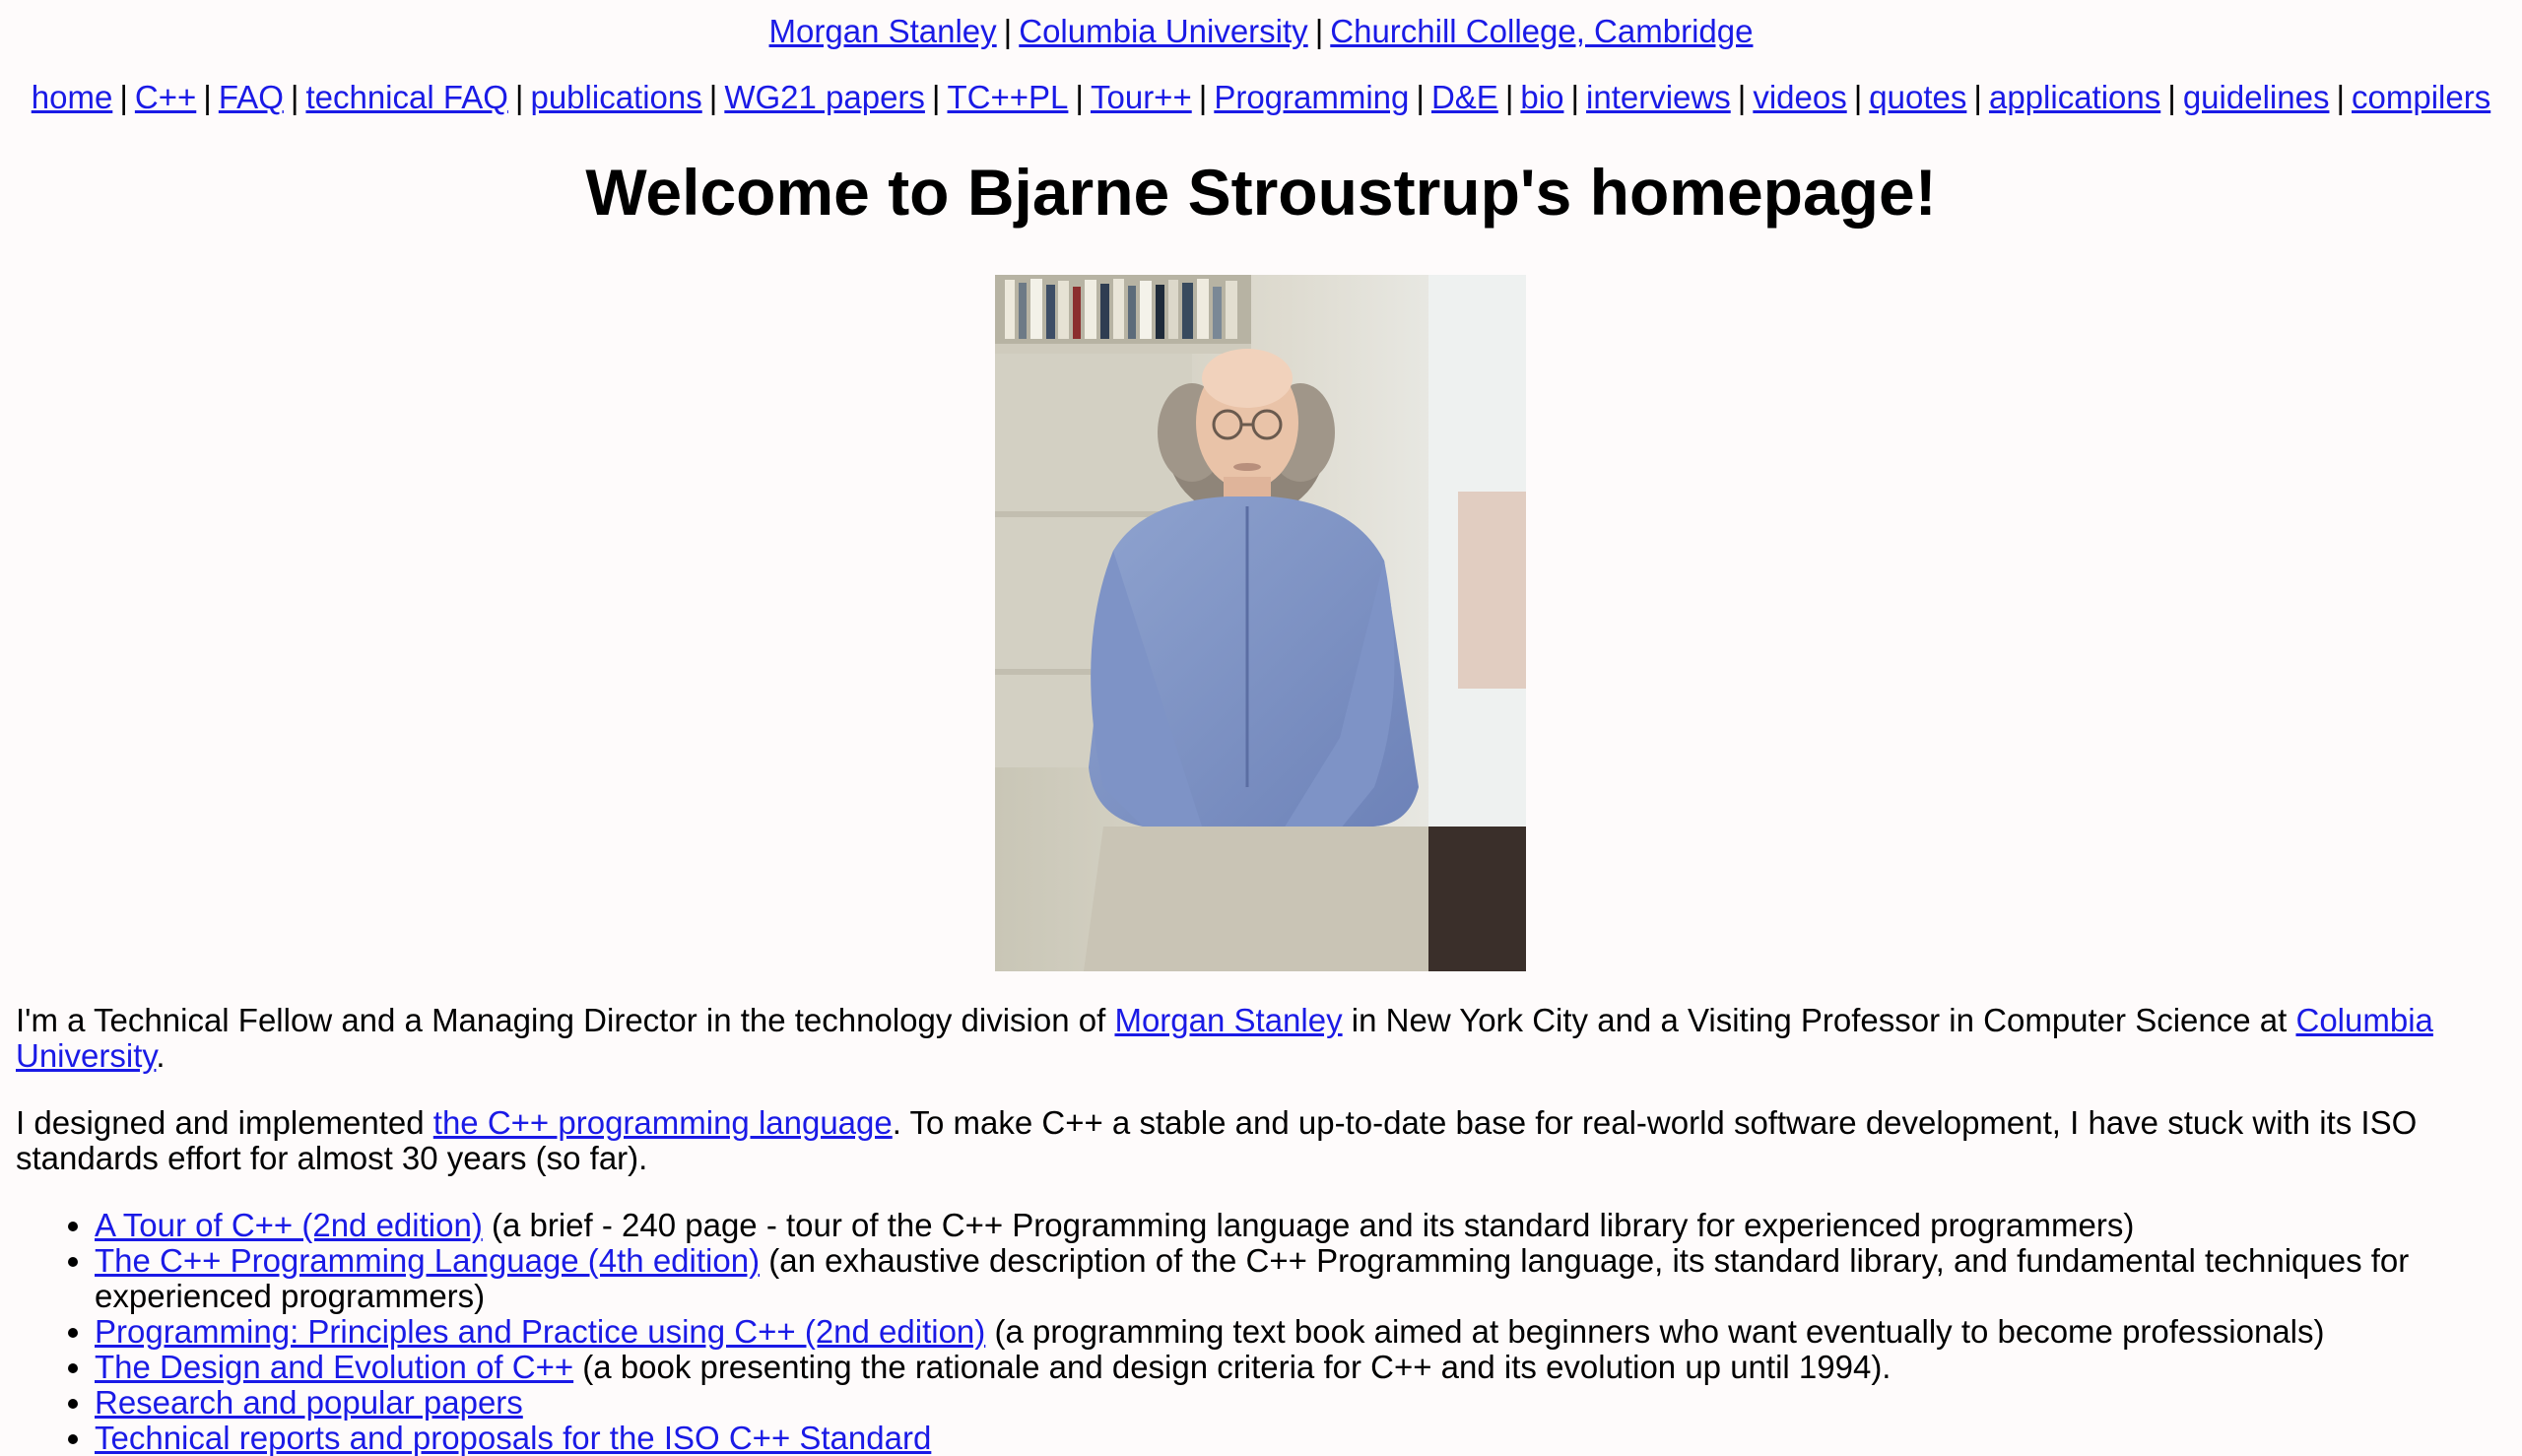 This screenshot has height=1456, width=2522. I want to click on intro-text: ., so click(161, 1055).